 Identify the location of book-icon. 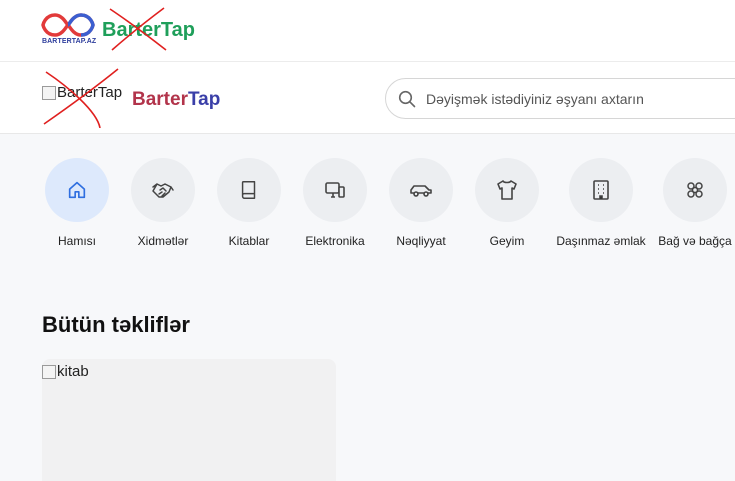
(248, 190).